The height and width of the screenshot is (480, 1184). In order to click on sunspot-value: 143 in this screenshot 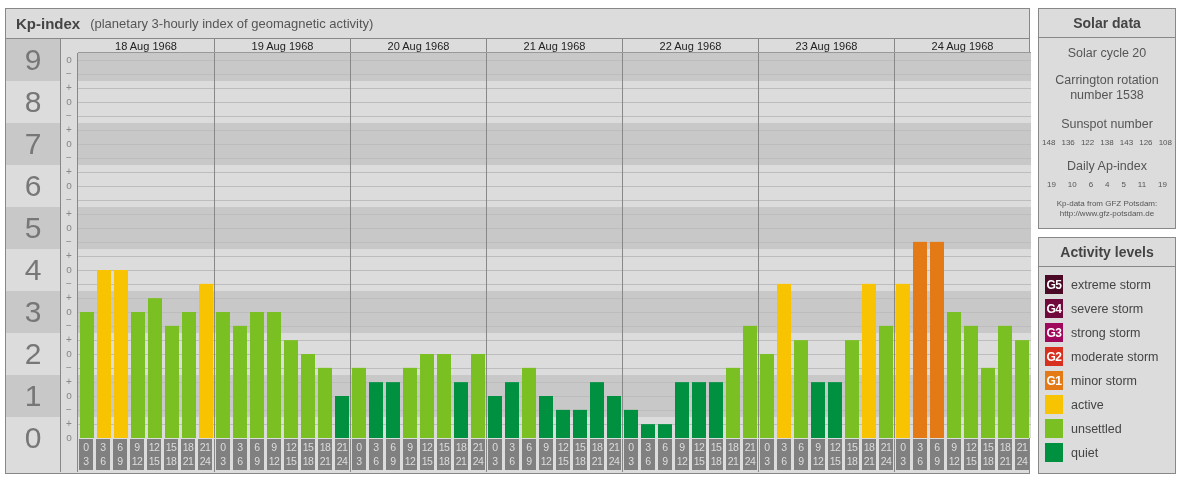, I will do `click(1126, 142)`.